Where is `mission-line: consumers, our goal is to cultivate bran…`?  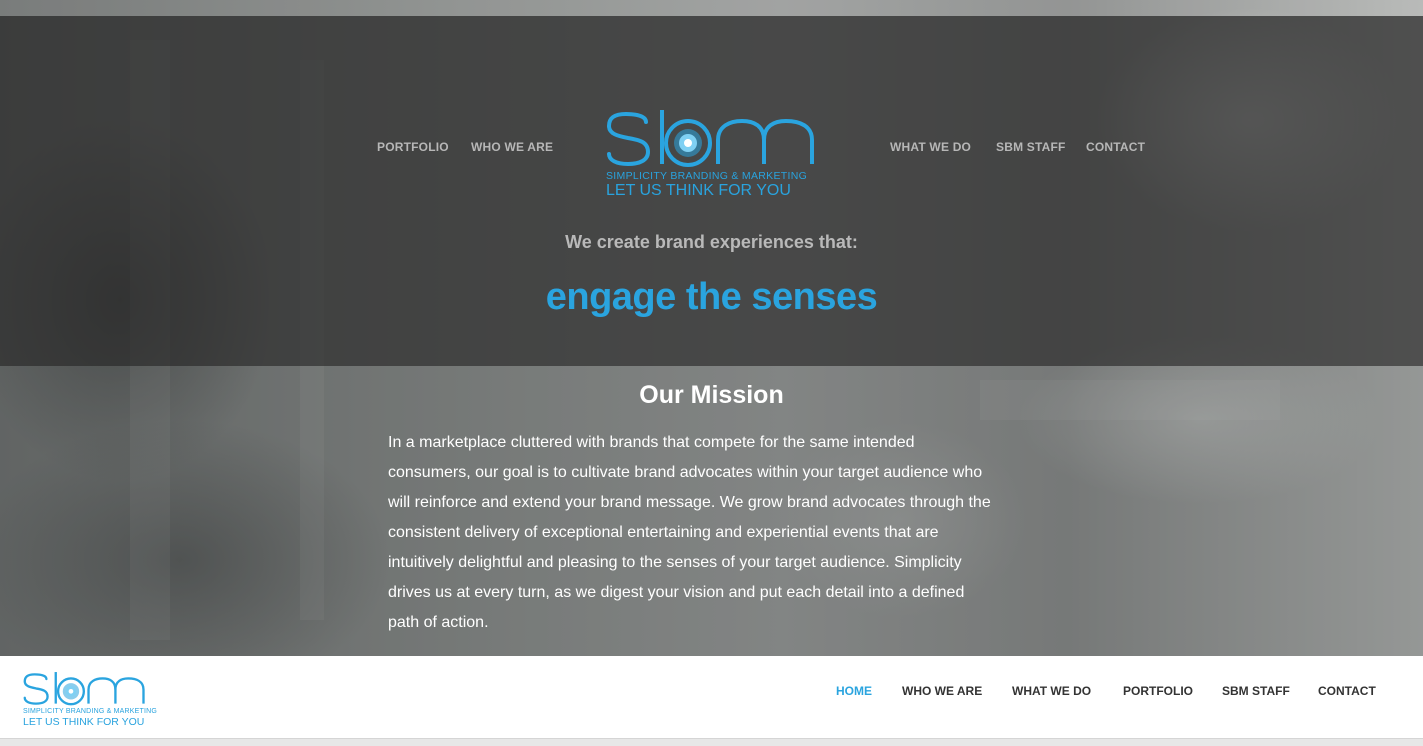 mission-line: consumers, our goal is to cultivate bran… is located at coordinates (685, 472).